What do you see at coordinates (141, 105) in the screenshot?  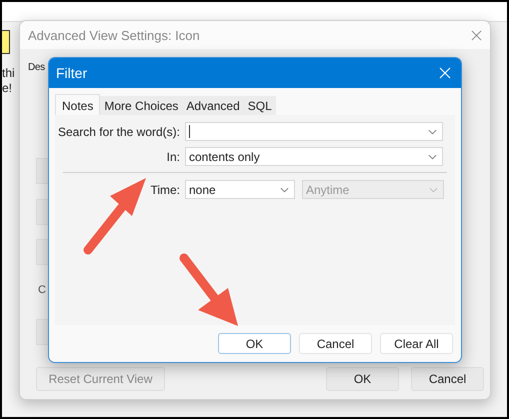 I see `tab: More Choices` at bounding box center [141, 105].